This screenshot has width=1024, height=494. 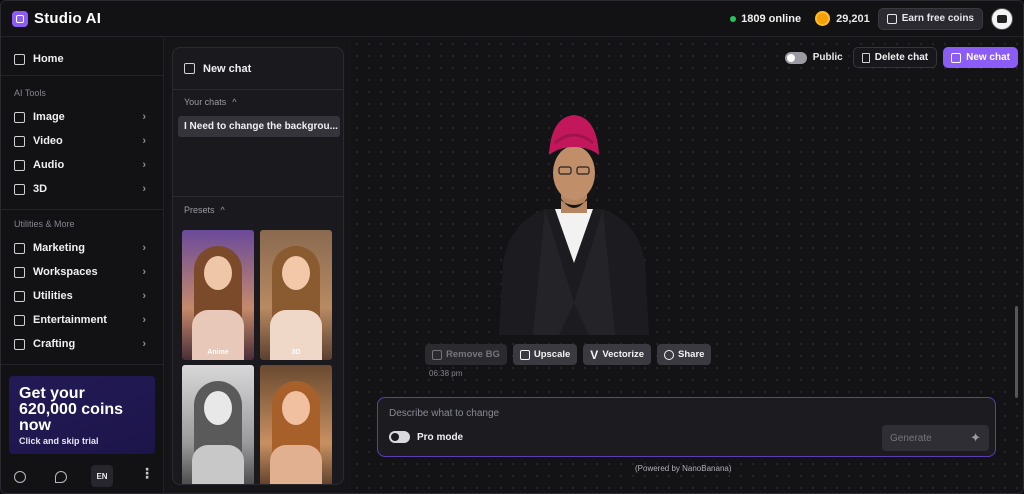 I want to click on sidebar-item-entertainment: Entertainment ›, so click(x=82, y=320).